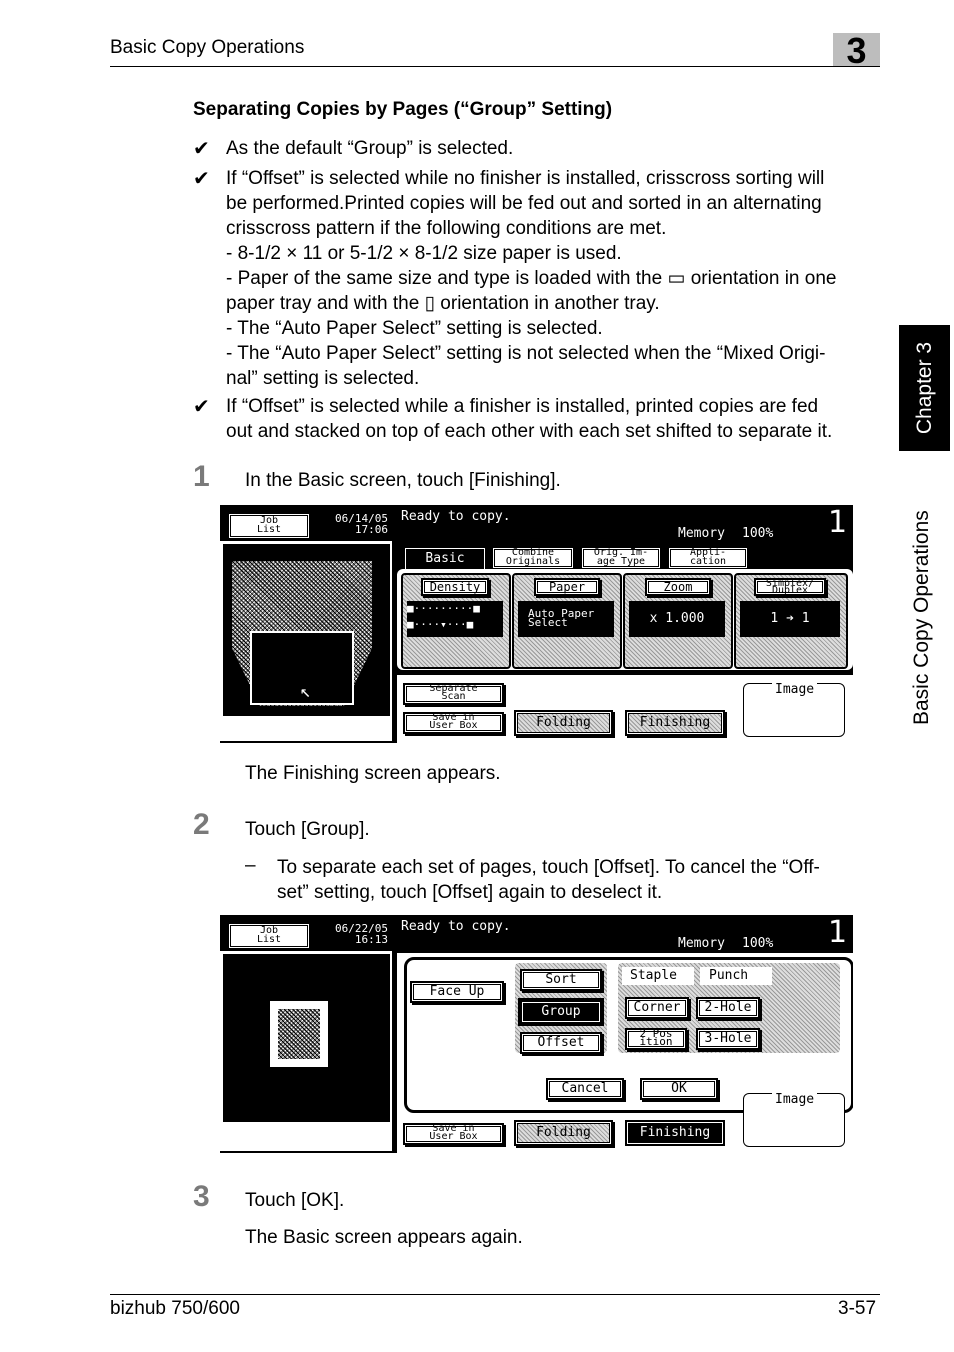 The image size is (954, 1352). I want to click on section-side-tab: Basic Copy Operations, so click(922, 600).